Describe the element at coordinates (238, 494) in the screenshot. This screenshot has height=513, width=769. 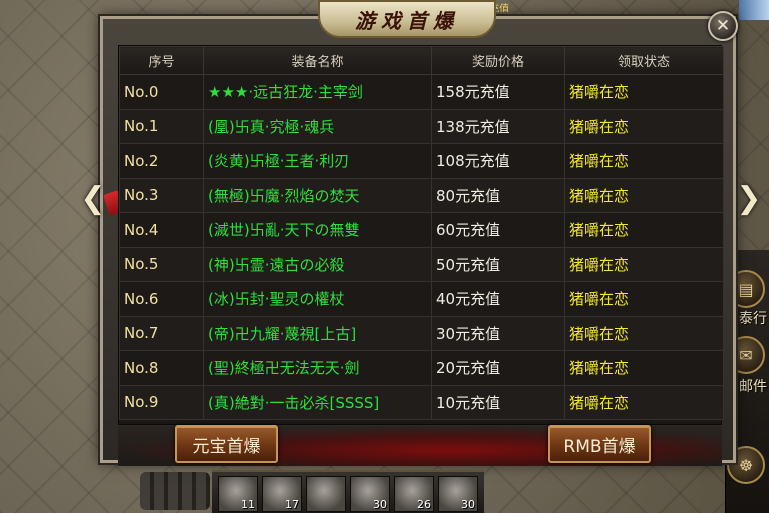
I see `item-slot: 11` at that location.